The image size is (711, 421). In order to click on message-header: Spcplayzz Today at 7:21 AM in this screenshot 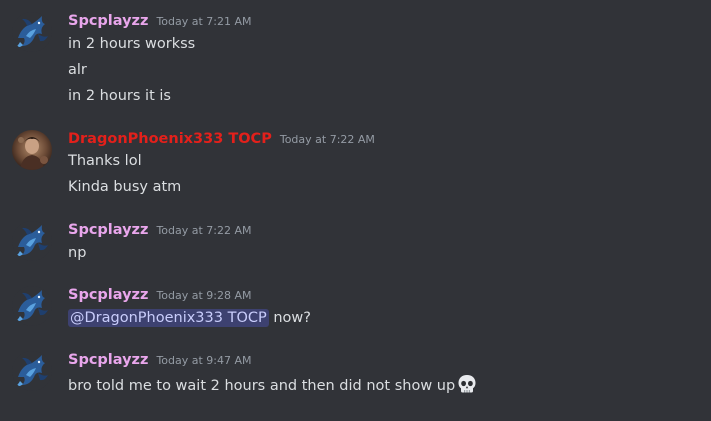, I will do `click(160, 23)`.